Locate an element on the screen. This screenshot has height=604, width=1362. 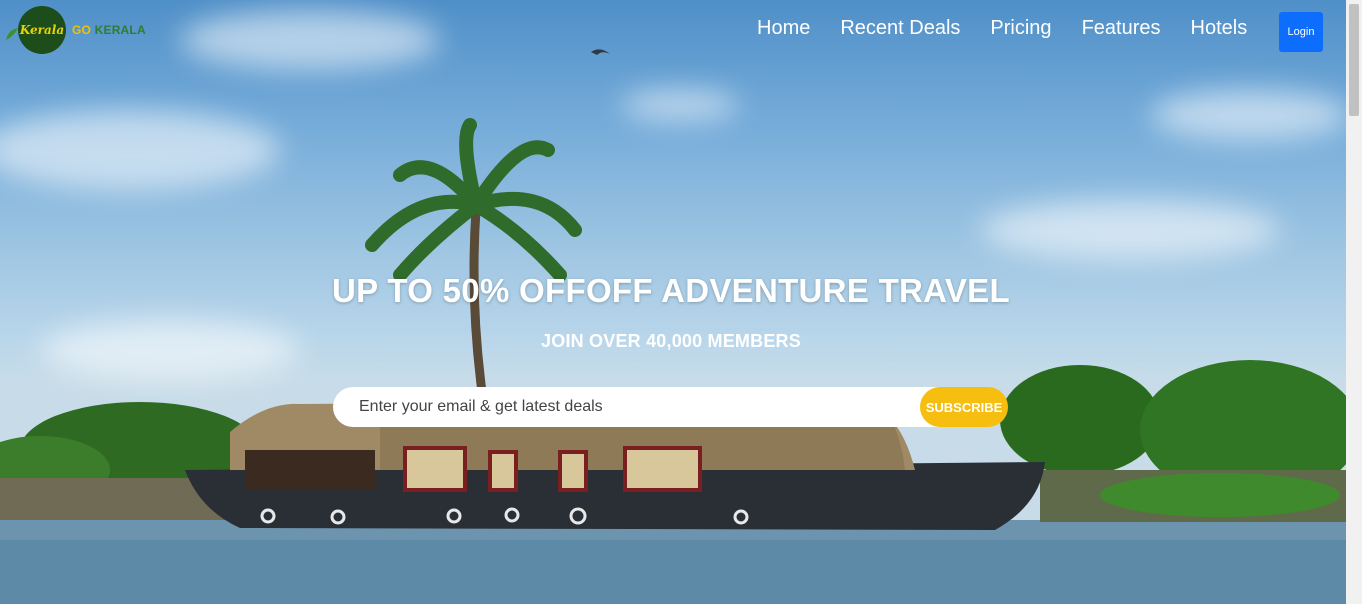
page-scrollbar is located at coordinates (1354, 302).